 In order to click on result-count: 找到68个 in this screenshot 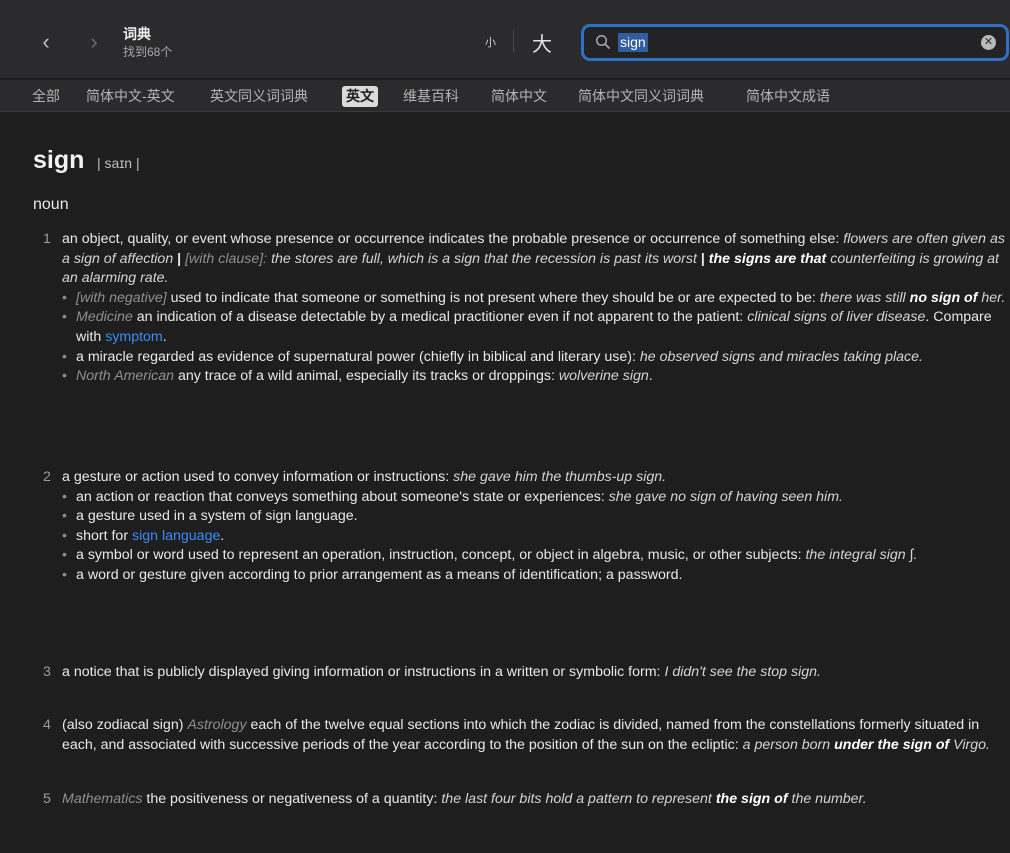, I will do `click(148, 52)`.